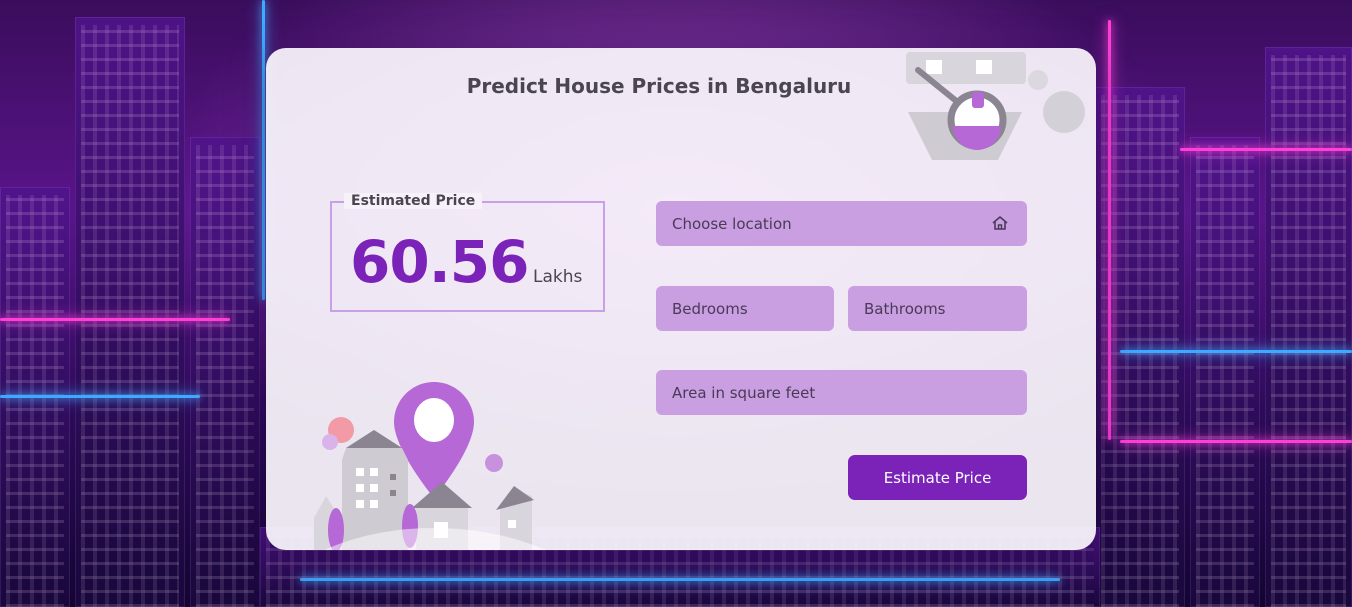 The height and width of the screenshot is (607, 1352). What do you see at coordinates (937, 477) in the screenshot?
I see `estimate-price-button: Estimate Price` at bounding box center [937, 477].